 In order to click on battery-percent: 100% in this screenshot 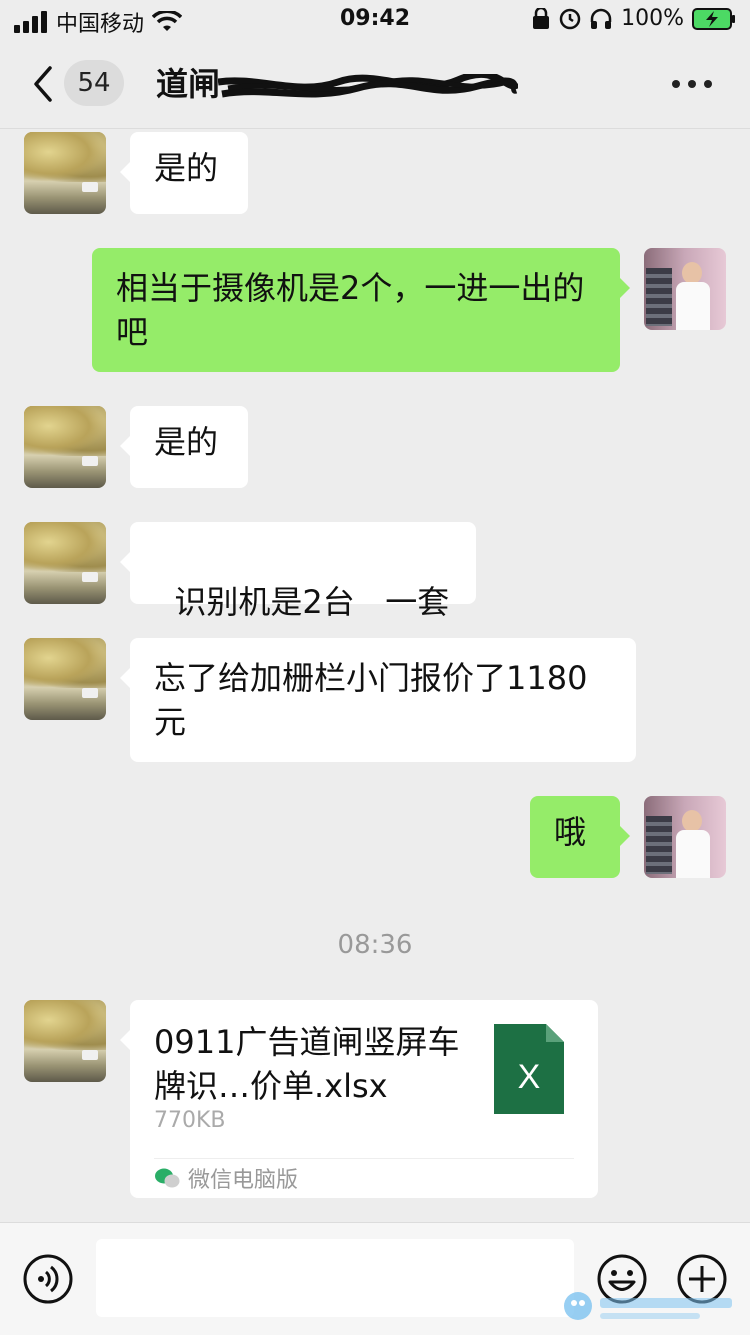, I will do `click(652, 18)`.